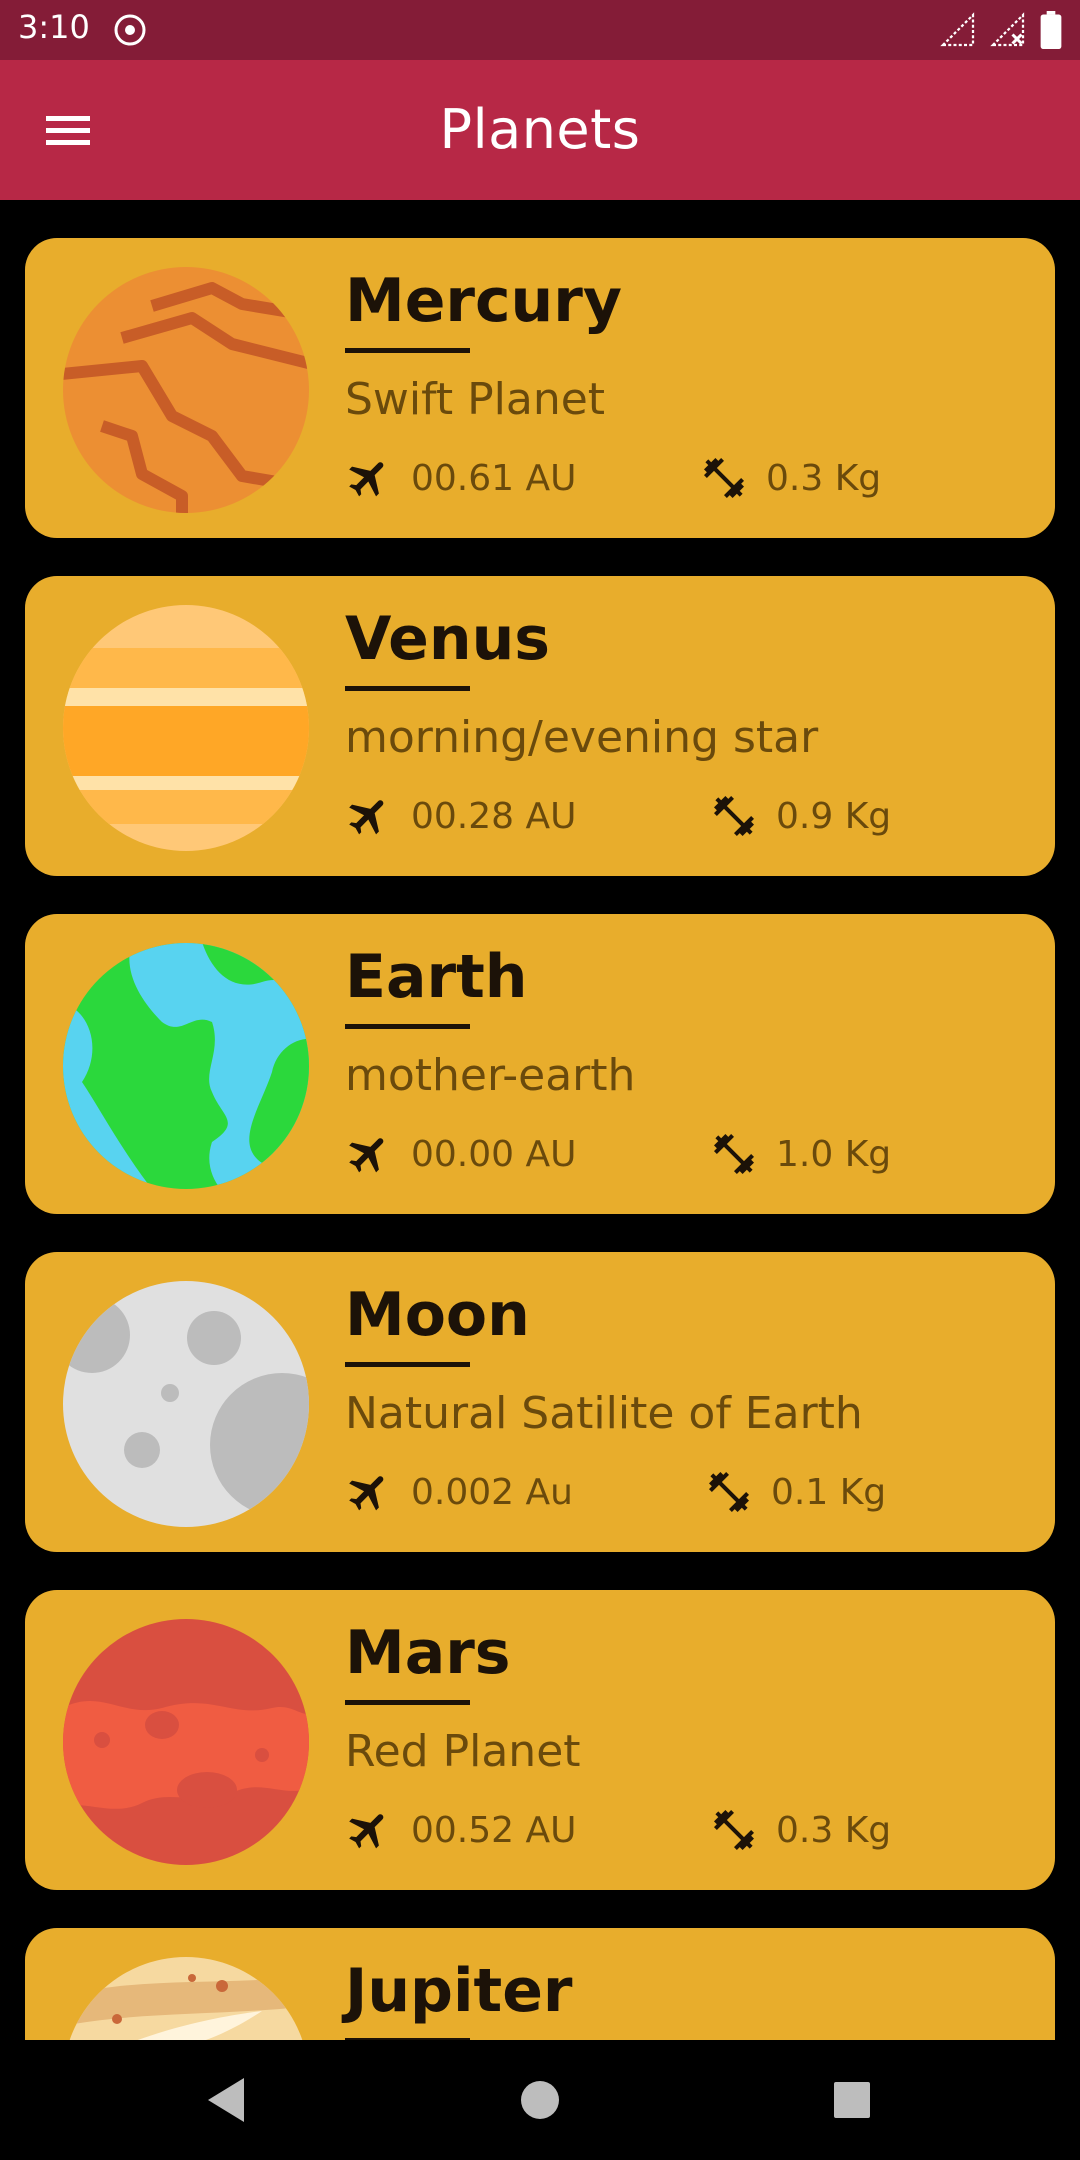  Describe the element at coordinates (1051, 30) in the screenshot. I see `battery-icon` at that location.